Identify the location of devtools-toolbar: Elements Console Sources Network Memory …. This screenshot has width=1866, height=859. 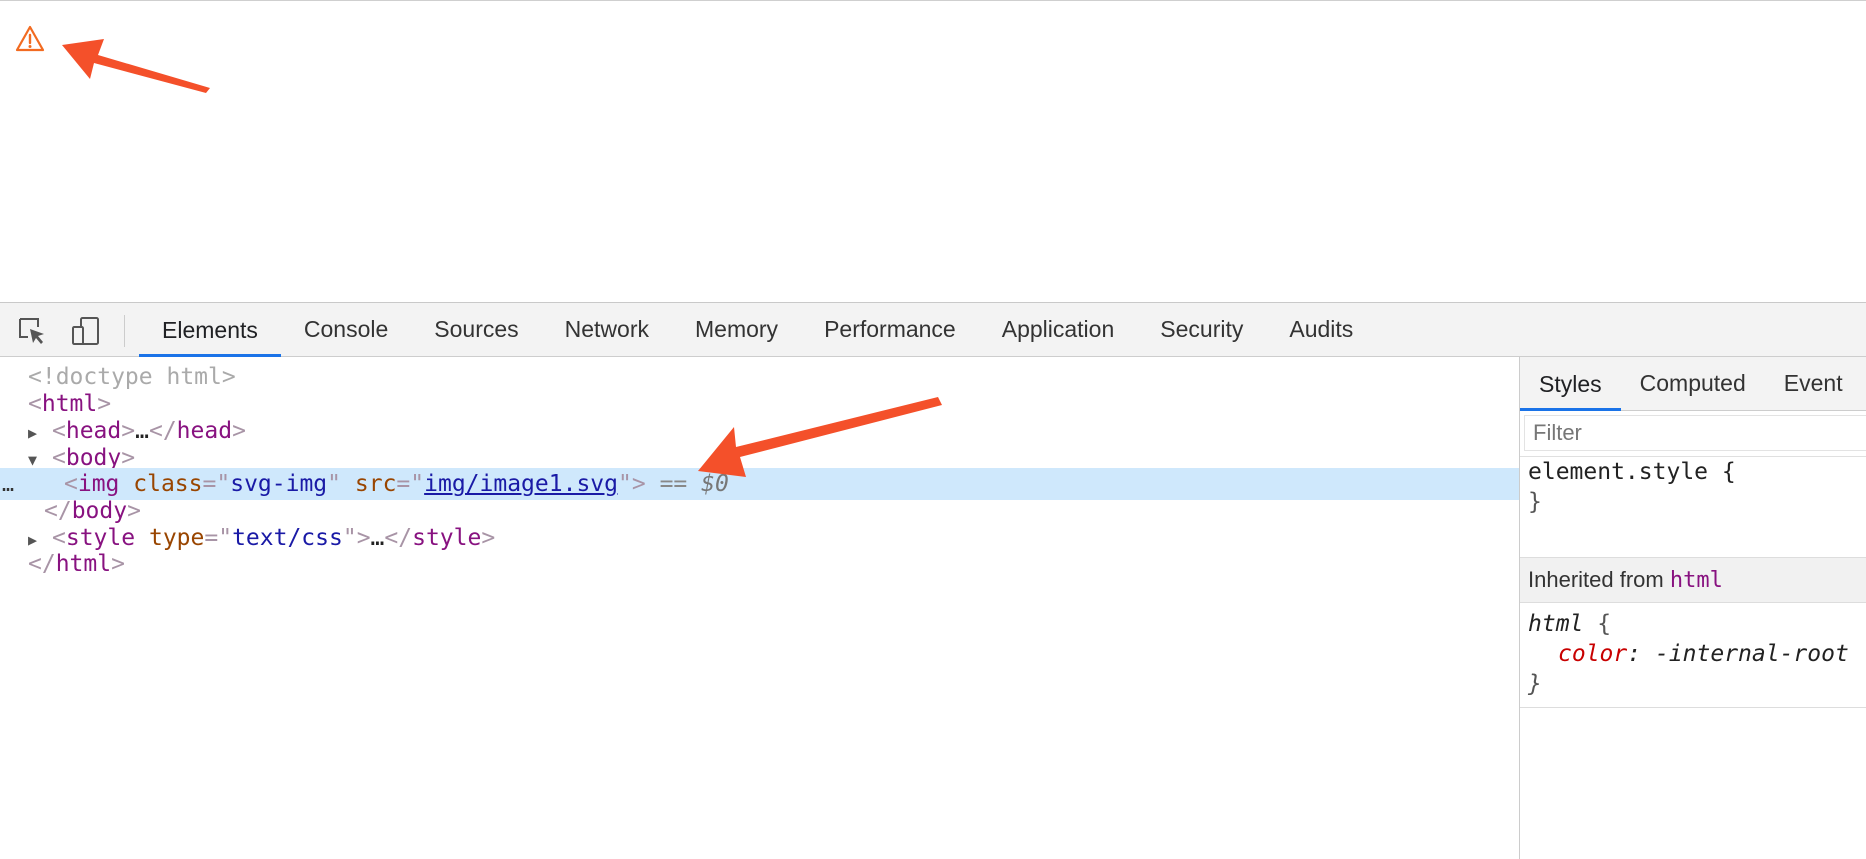
(933, 330).